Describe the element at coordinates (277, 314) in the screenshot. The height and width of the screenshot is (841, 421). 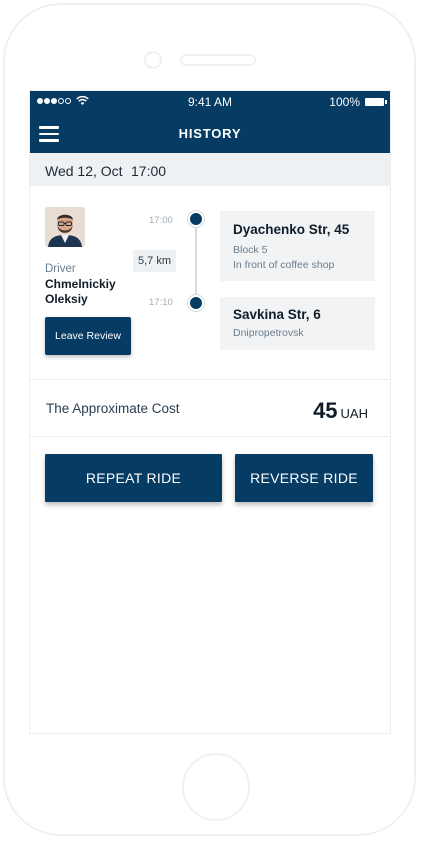
I see `dropoff-address-title: Savkina Str, 6` at that location.